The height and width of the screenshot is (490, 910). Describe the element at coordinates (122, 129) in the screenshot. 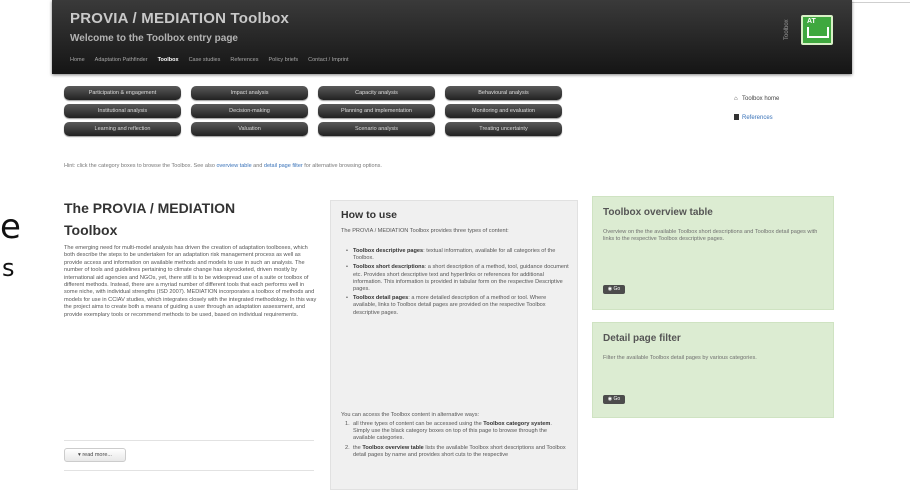

I see `category-learning-reflection: Learning and reflection` at that location.